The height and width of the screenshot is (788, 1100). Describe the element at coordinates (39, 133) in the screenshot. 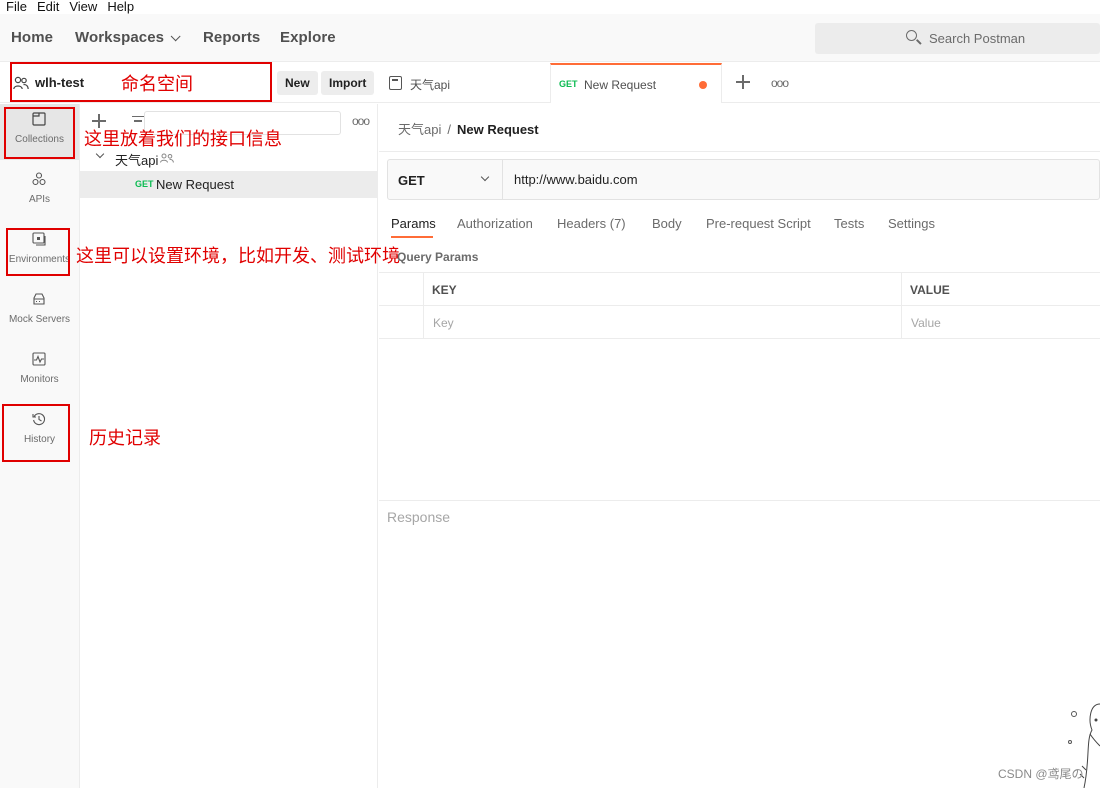

I see `annotation-box-collections` at that location.